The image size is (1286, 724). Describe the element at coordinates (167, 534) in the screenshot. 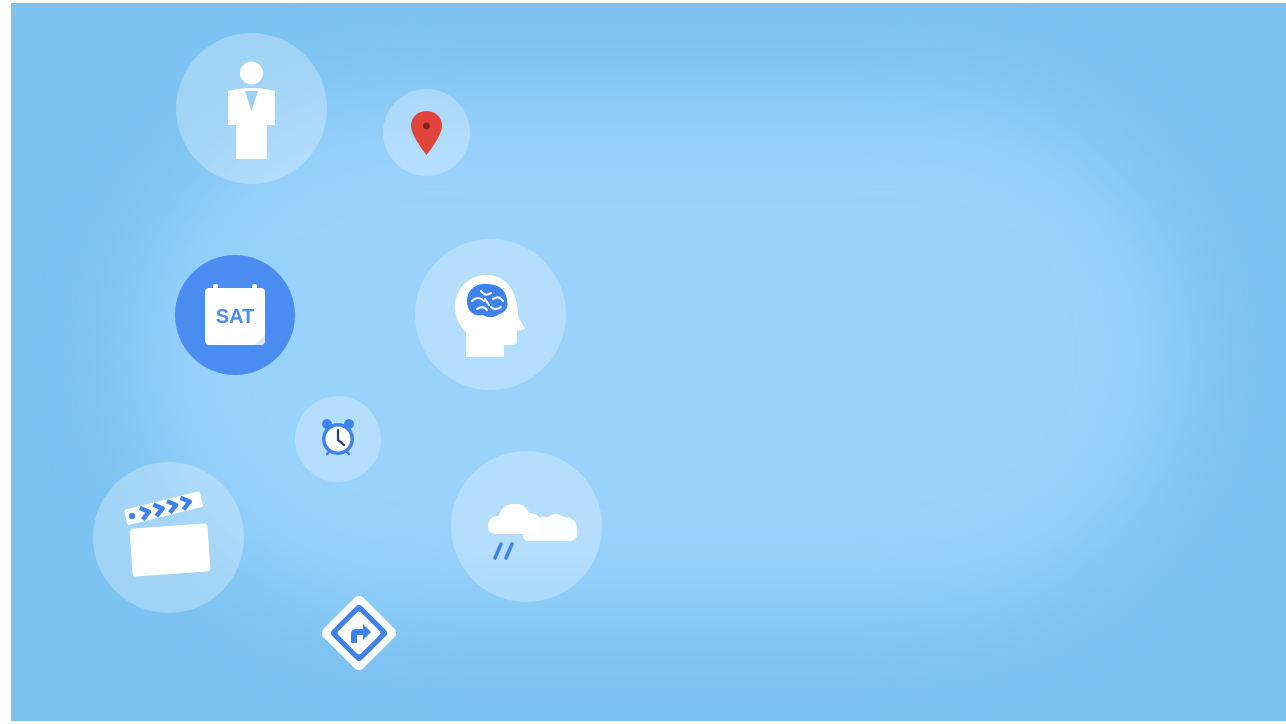

I see `clapperboard-icon` at that location.